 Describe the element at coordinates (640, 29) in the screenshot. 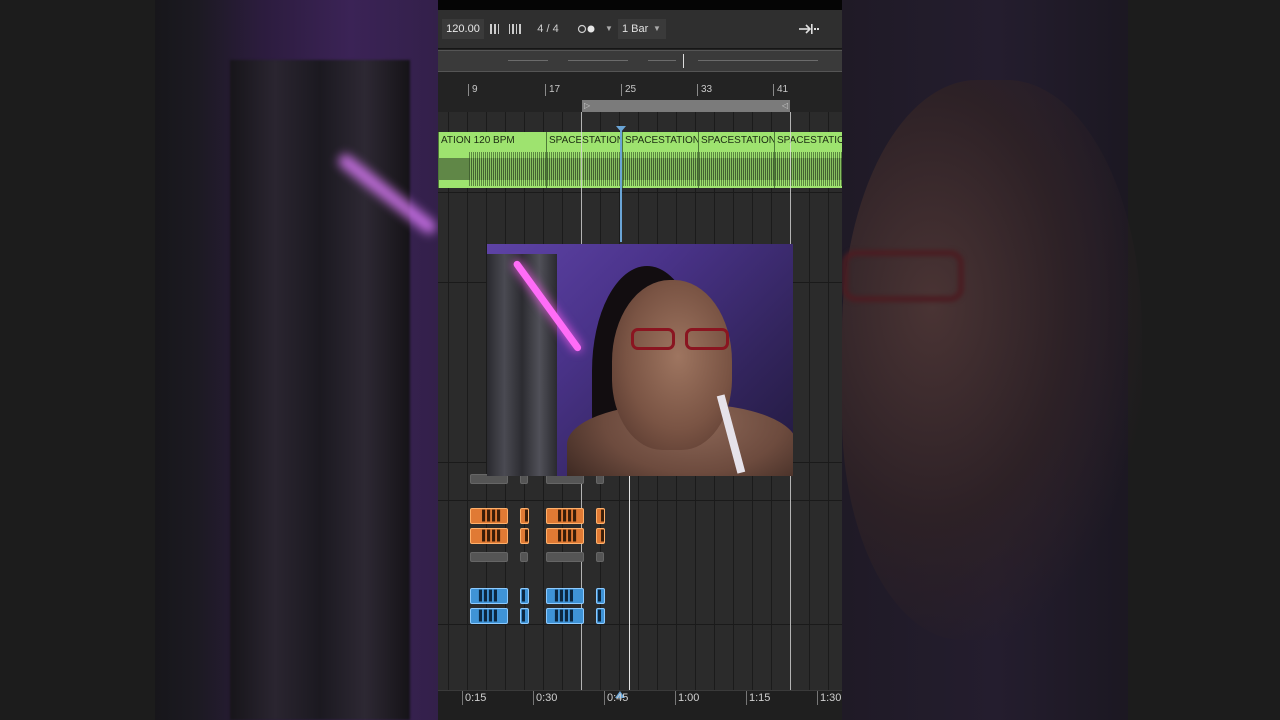

I see `transport-bar: 120.00 4 / 4 ▼ 1 Bar ▼` at that location.